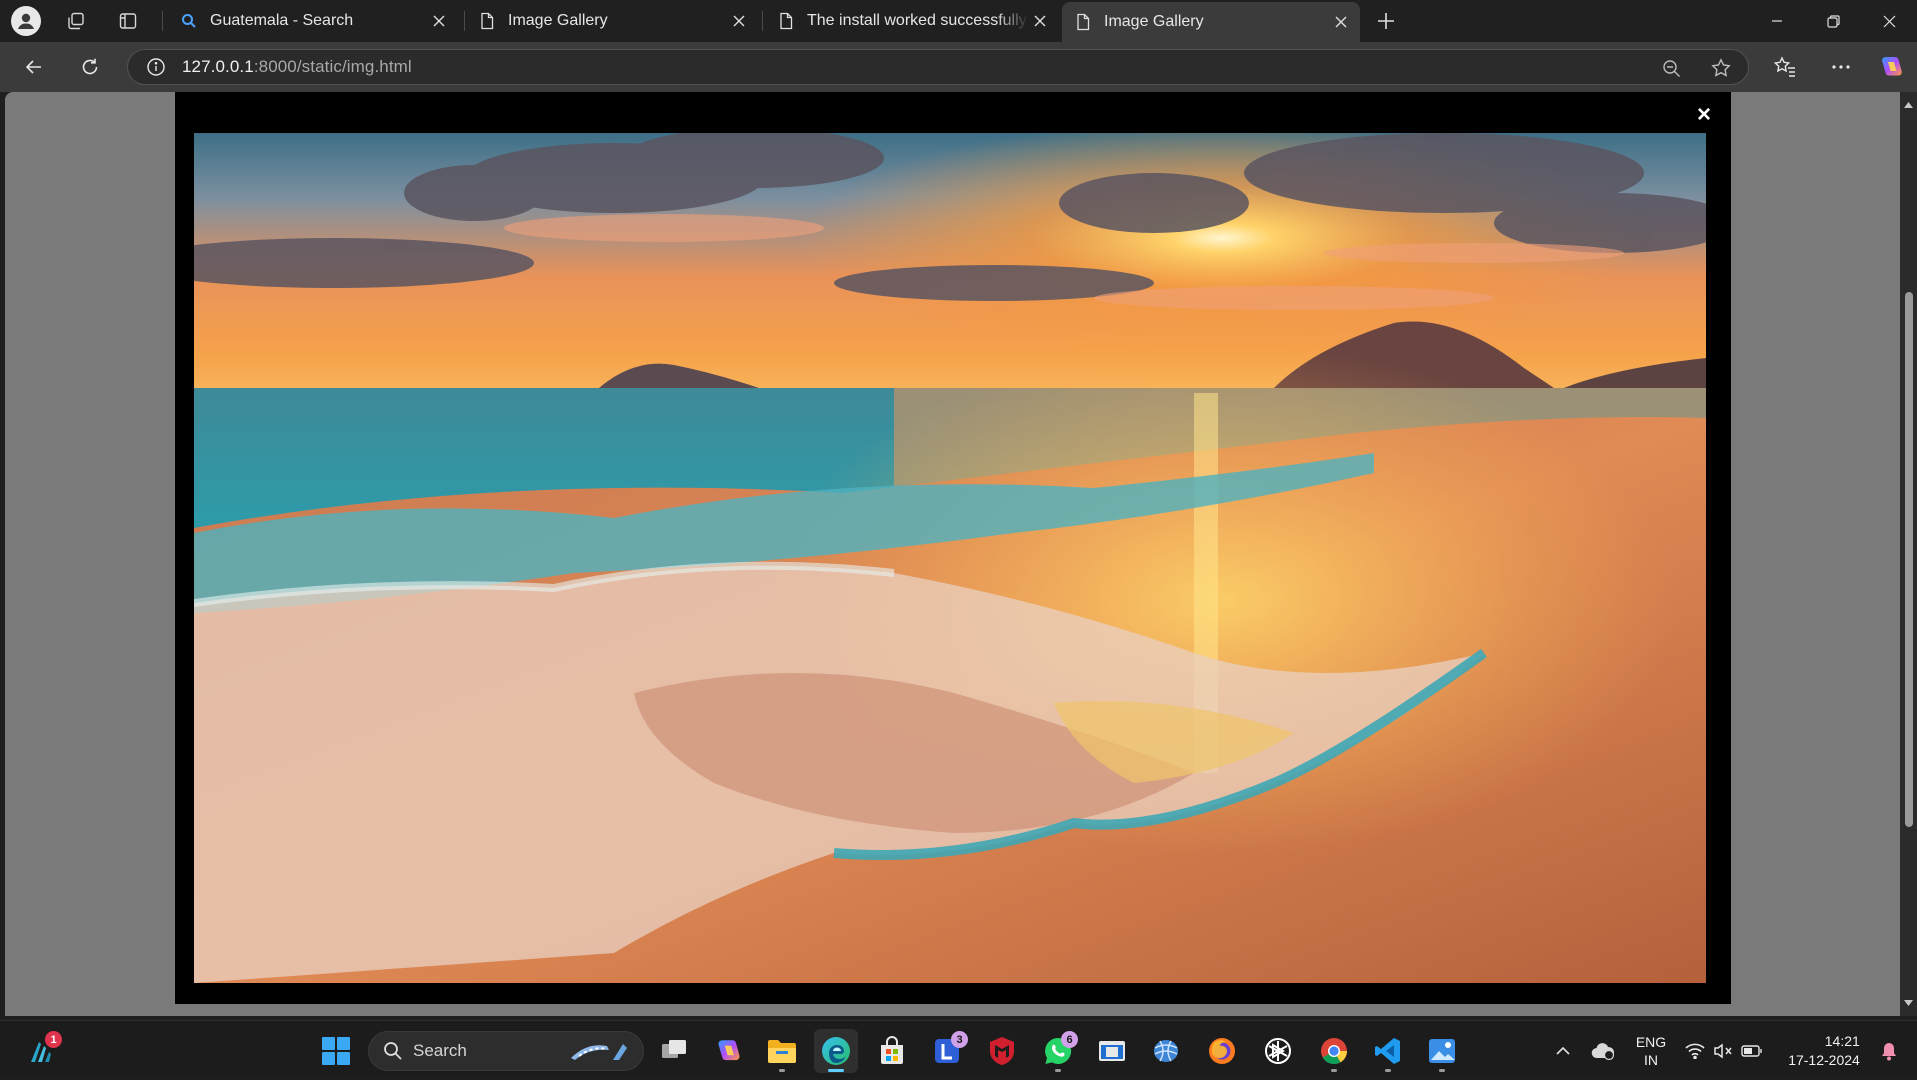 Image resolution: width=1917 pixels, height=1080 pixels. What do you see at coordinates (1909, 559) in the screenshot?
I see `scroll-thumb` at bounding box center [1909, 559].